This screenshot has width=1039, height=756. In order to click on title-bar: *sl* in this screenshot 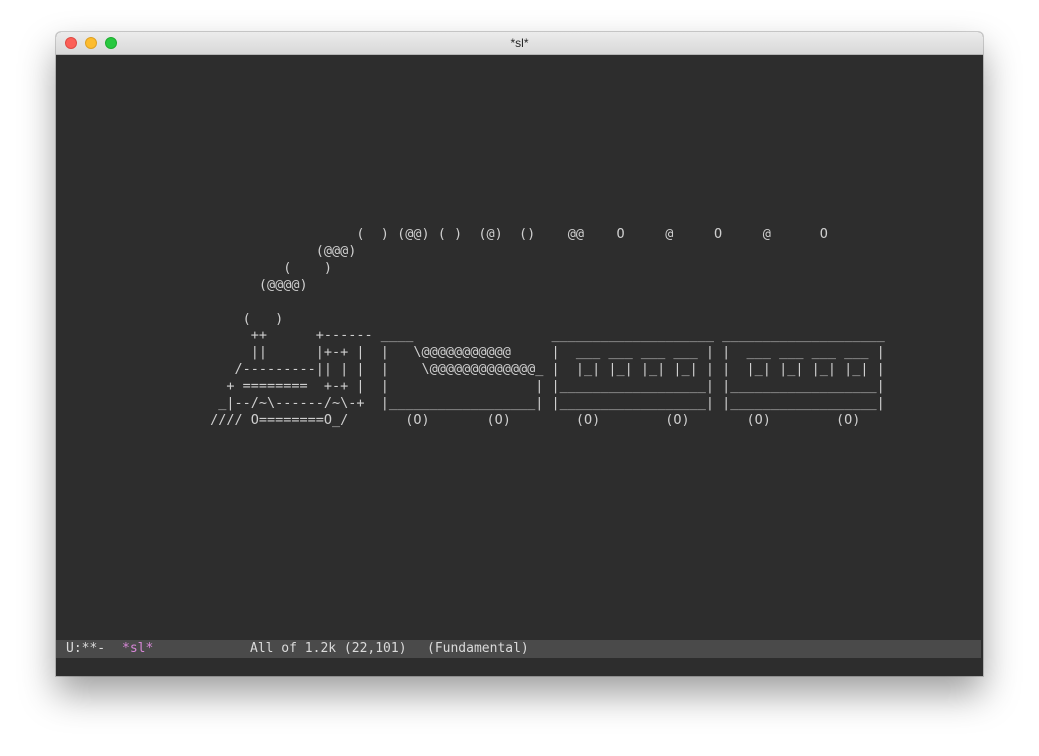, I will do `click(519, 43)`.